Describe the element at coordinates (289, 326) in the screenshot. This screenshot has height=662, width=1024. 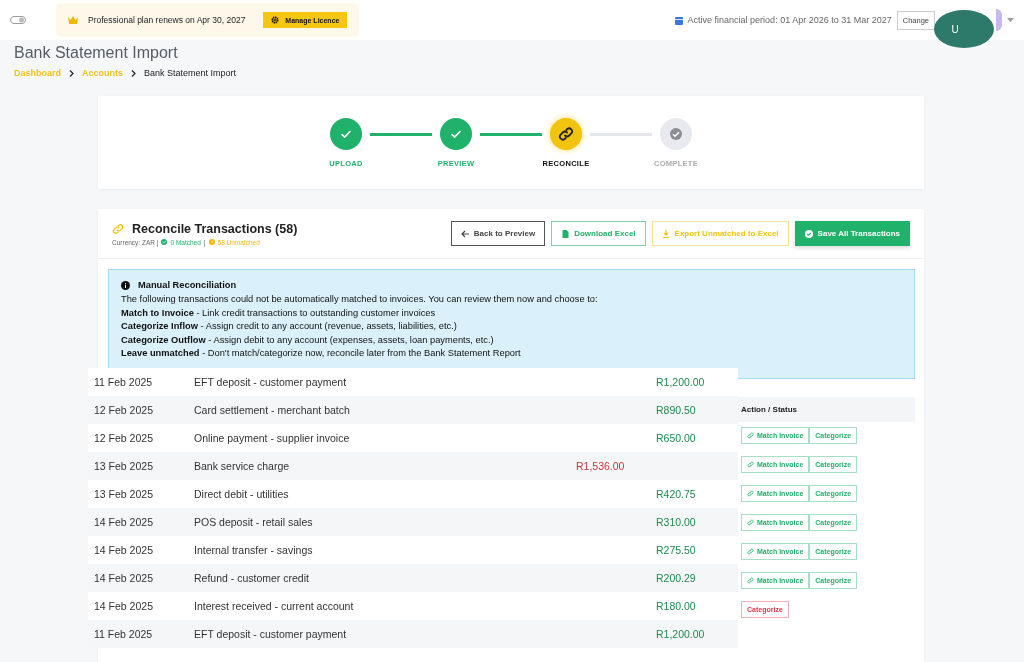
I see `option-text: Categorize Inflow - Assign credit to any account (revenue, assets, liabilities, etc.)` at that location.